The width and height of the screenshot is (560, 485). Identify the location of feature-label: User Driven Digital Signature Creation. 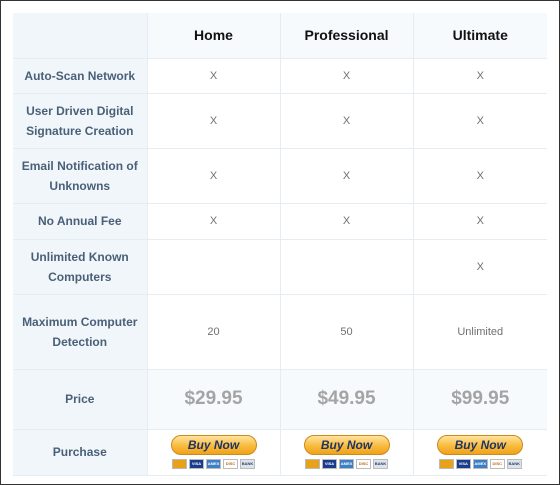
(80, 121).